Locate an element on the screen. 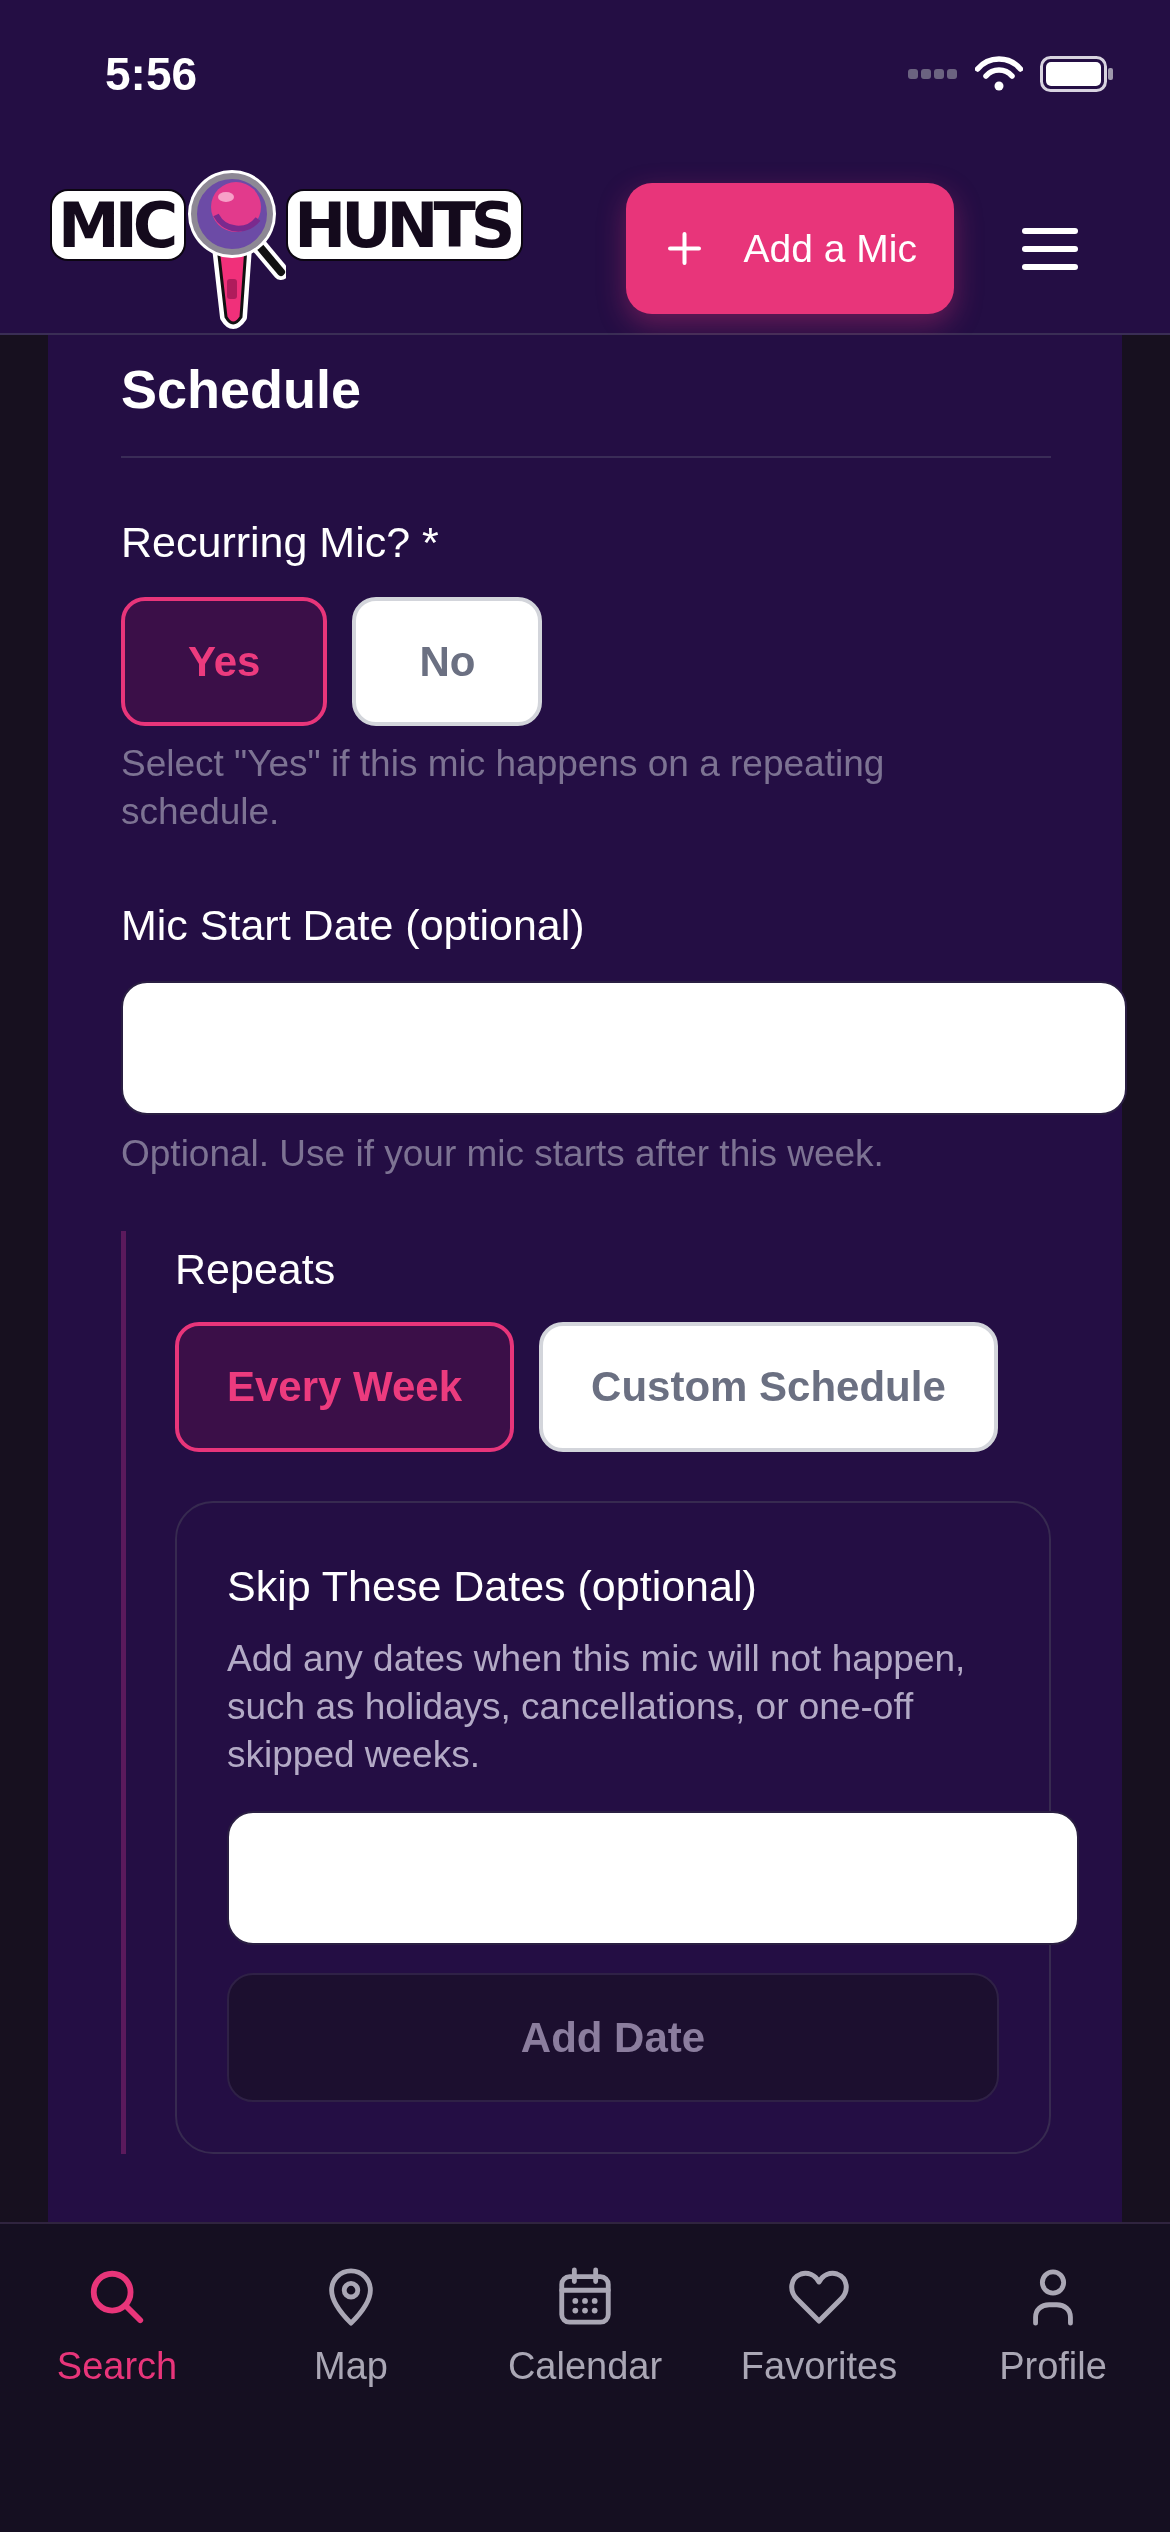  logo-text: HUNTS is located at coordinates (405, 225).